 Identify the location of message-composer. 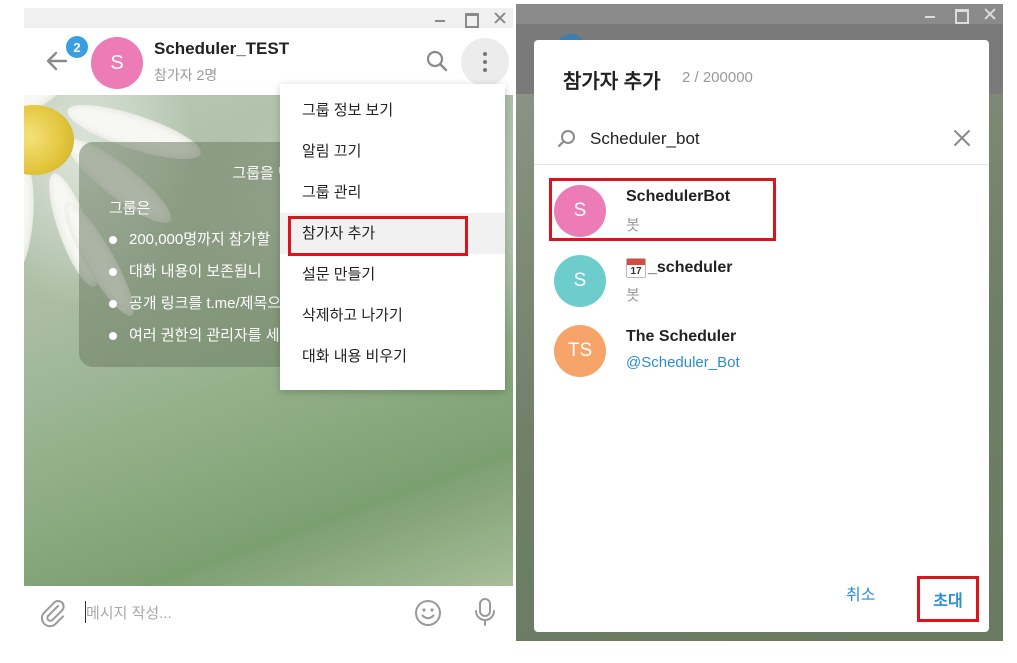
(268, 613).